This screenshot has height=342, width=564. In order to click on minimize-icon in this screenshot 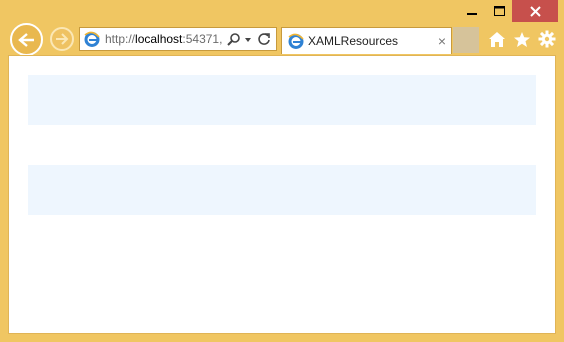, I will do `click(472, 14)`.